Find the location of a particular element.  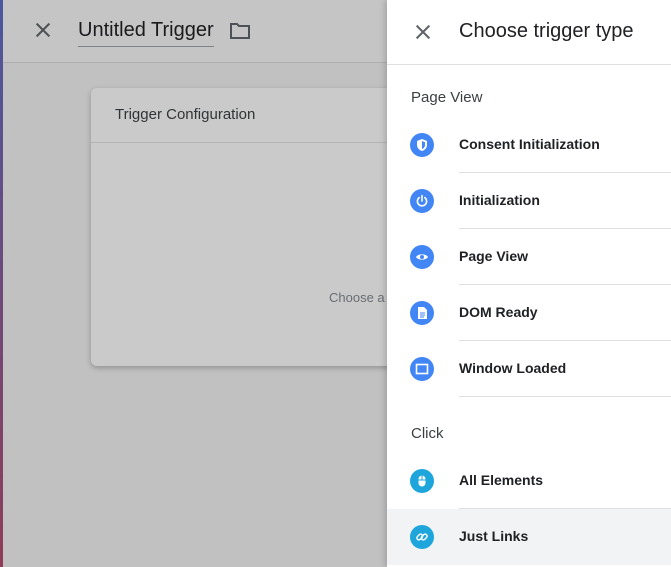

trigger-item-initialization: Initialization is located at coordinates (529, 201).